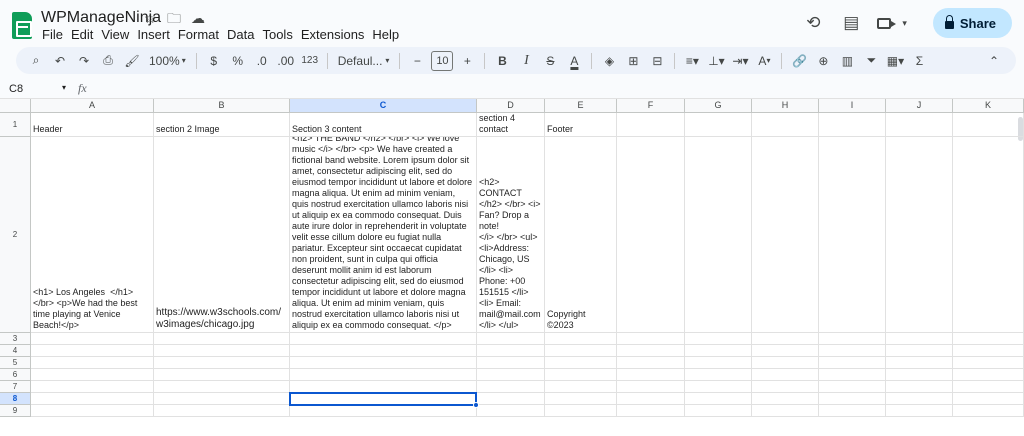  What do you see at coordinates (108, 61) in the screenshot?
I see `print-icon: ⎙` at bounding box center [108, 61].